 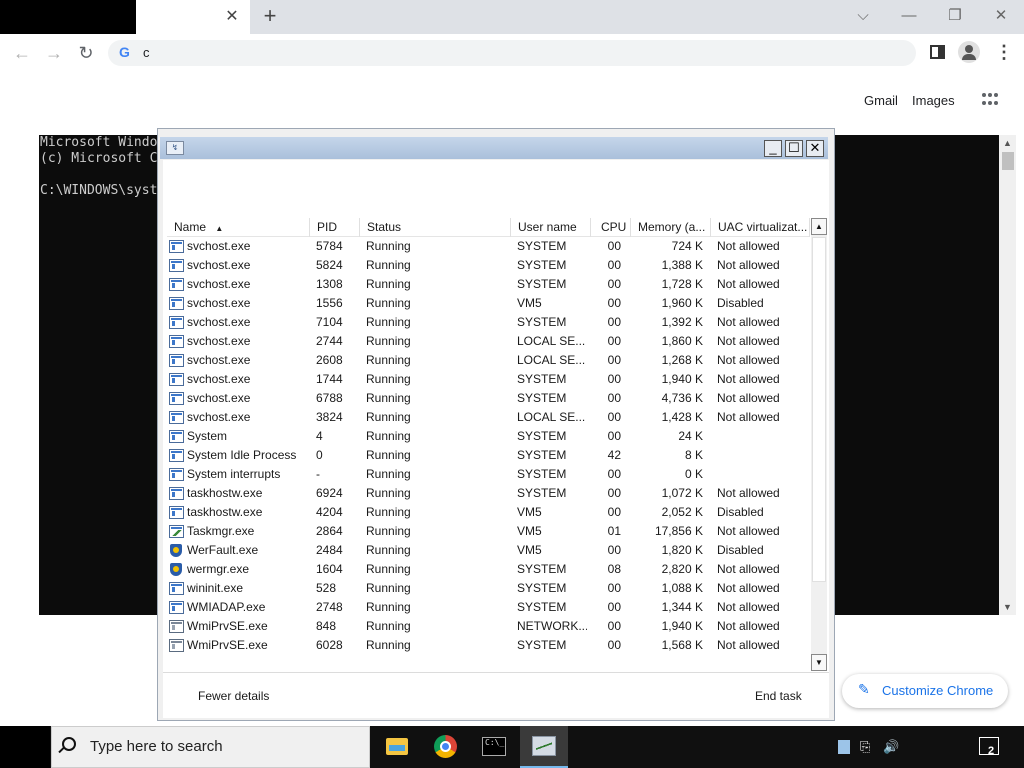 What do you see at coordinates (25, 747) in the screenshot?
I see `start-button` at bounding box center [25, 747].